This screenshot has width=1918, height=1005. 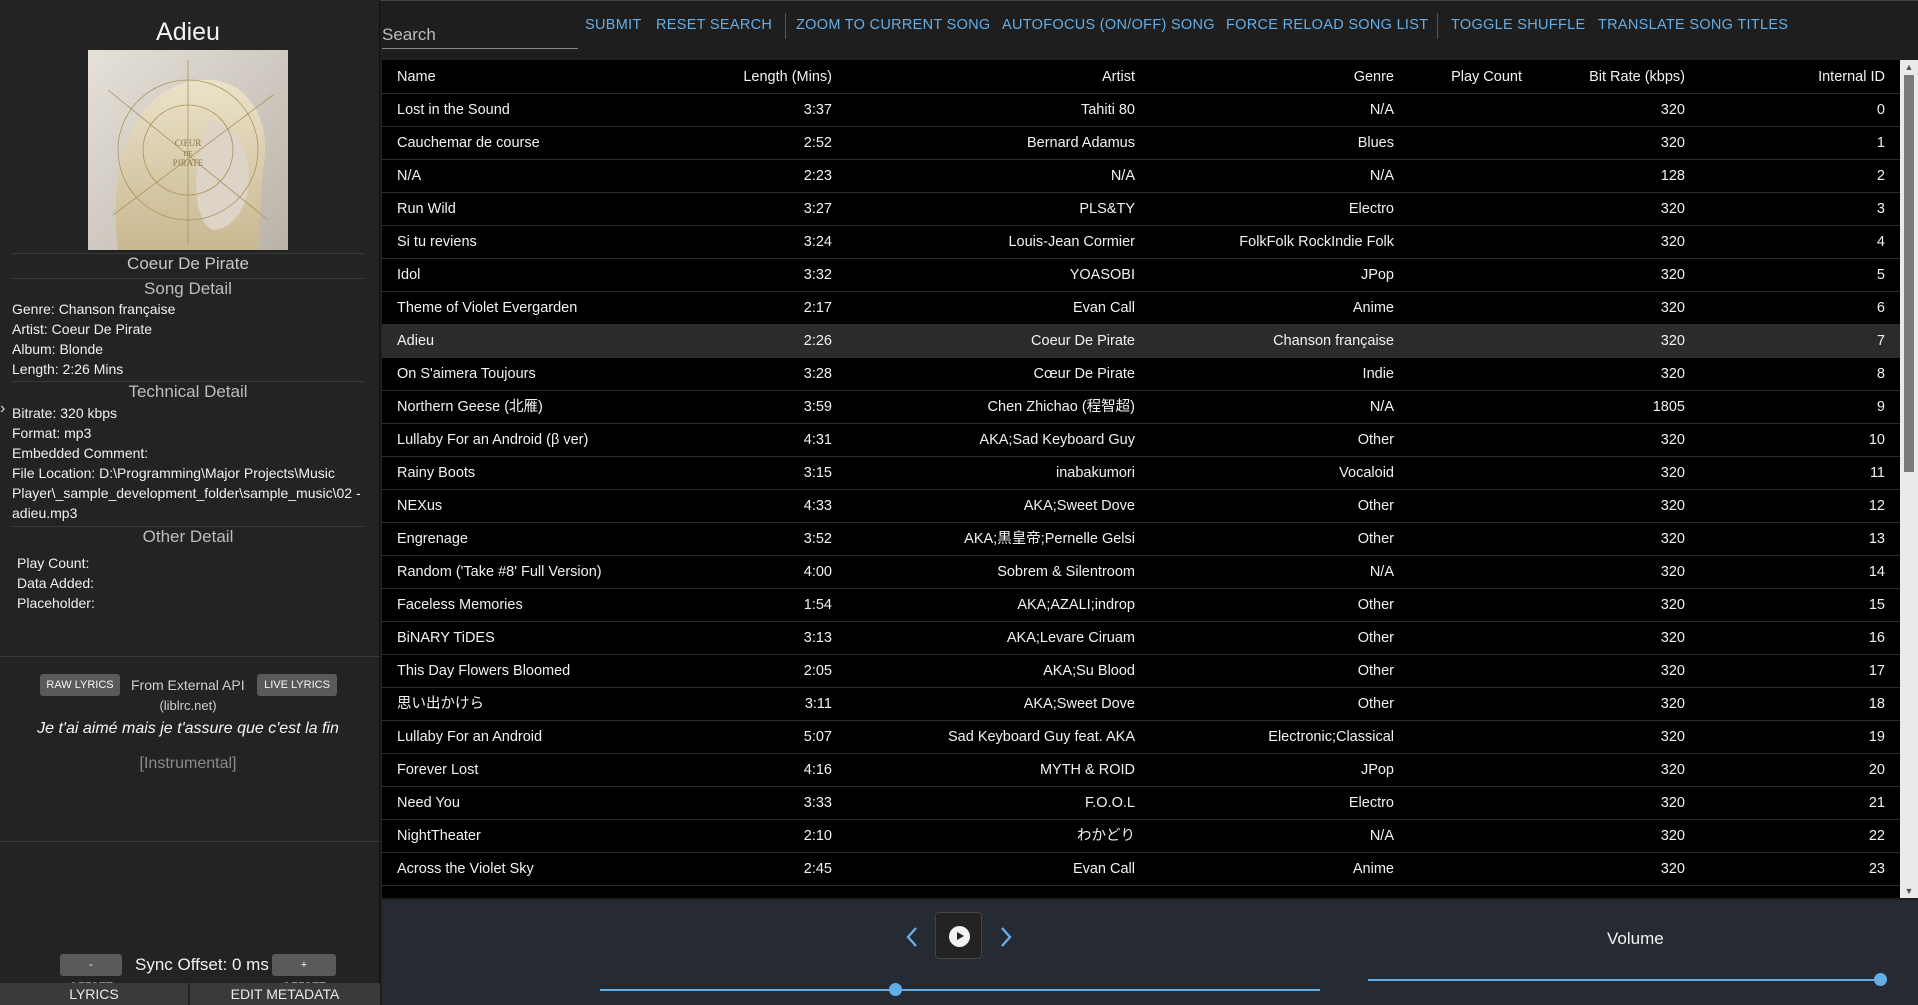 I want to click on table-row: Idol 3:32 YOASOBI JPop 320 5, so click(x=1141, y=275).